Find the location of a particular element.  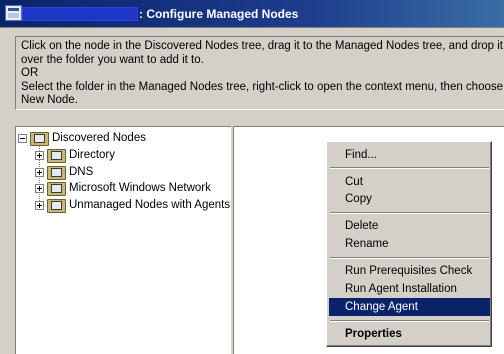

tree-item-label: Discovered Nodes is located at coordinates (99, 138).